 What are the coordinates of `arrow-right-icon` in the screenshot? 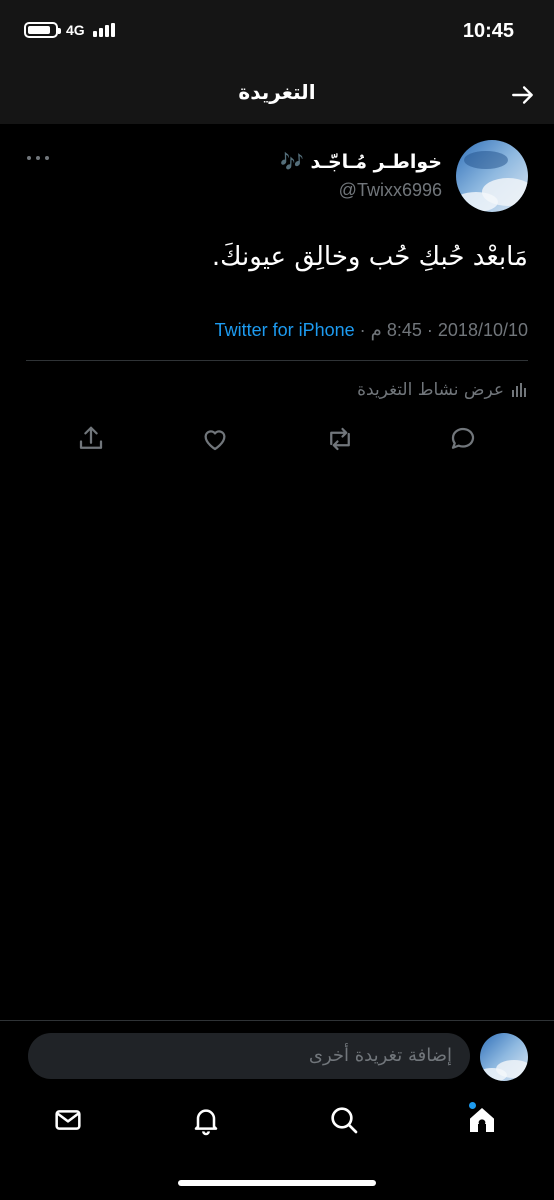 It's located at (523, 95).